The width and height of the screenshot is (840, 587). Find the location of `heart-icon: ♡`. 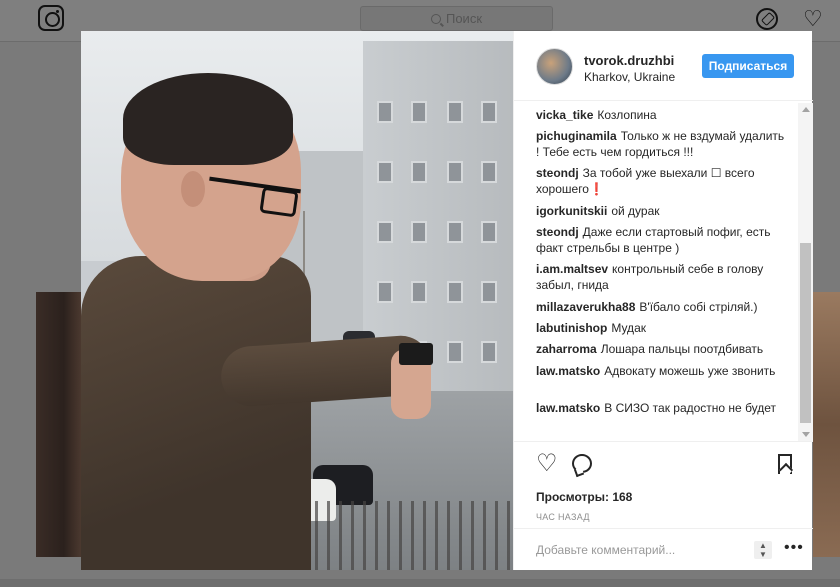

heart-icon: ♡ is located at coordinates (813, 19).